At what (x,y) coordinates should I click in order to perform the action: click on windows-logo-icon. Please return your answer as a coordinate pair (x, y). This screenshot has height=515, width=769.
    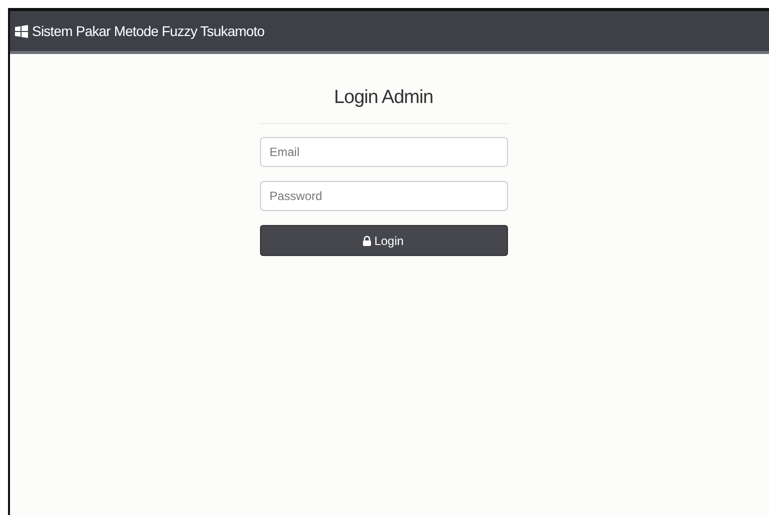
    Looking at the image, I should click on (21, 31).